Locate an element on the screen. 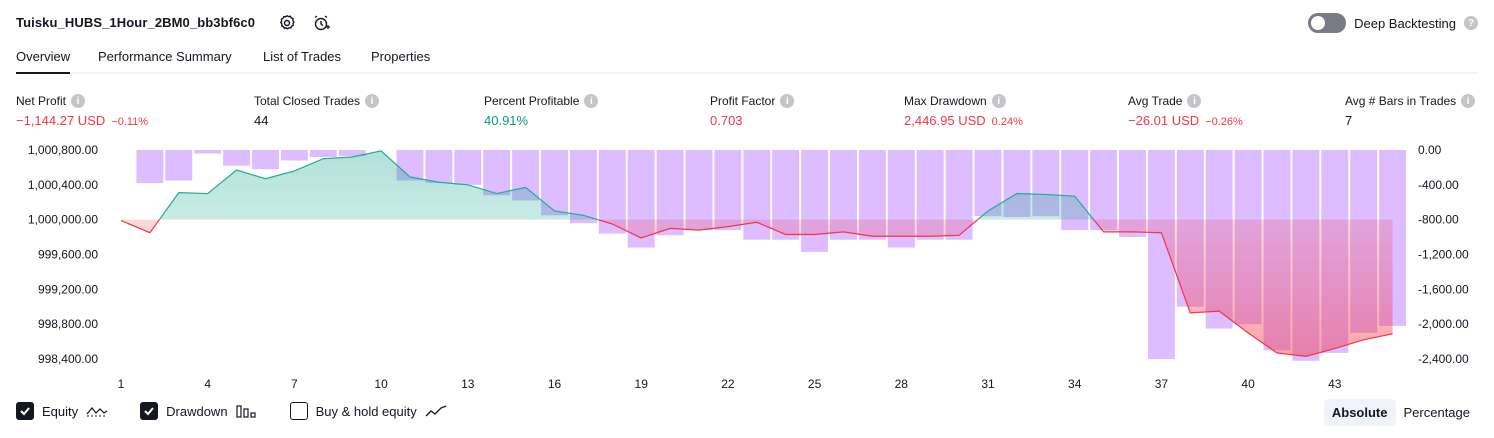 Image resolution: width=1494 pixels, height=438 pixels. metric-label: Avg # Bars in Trades is located at coordinates (1401, 101).